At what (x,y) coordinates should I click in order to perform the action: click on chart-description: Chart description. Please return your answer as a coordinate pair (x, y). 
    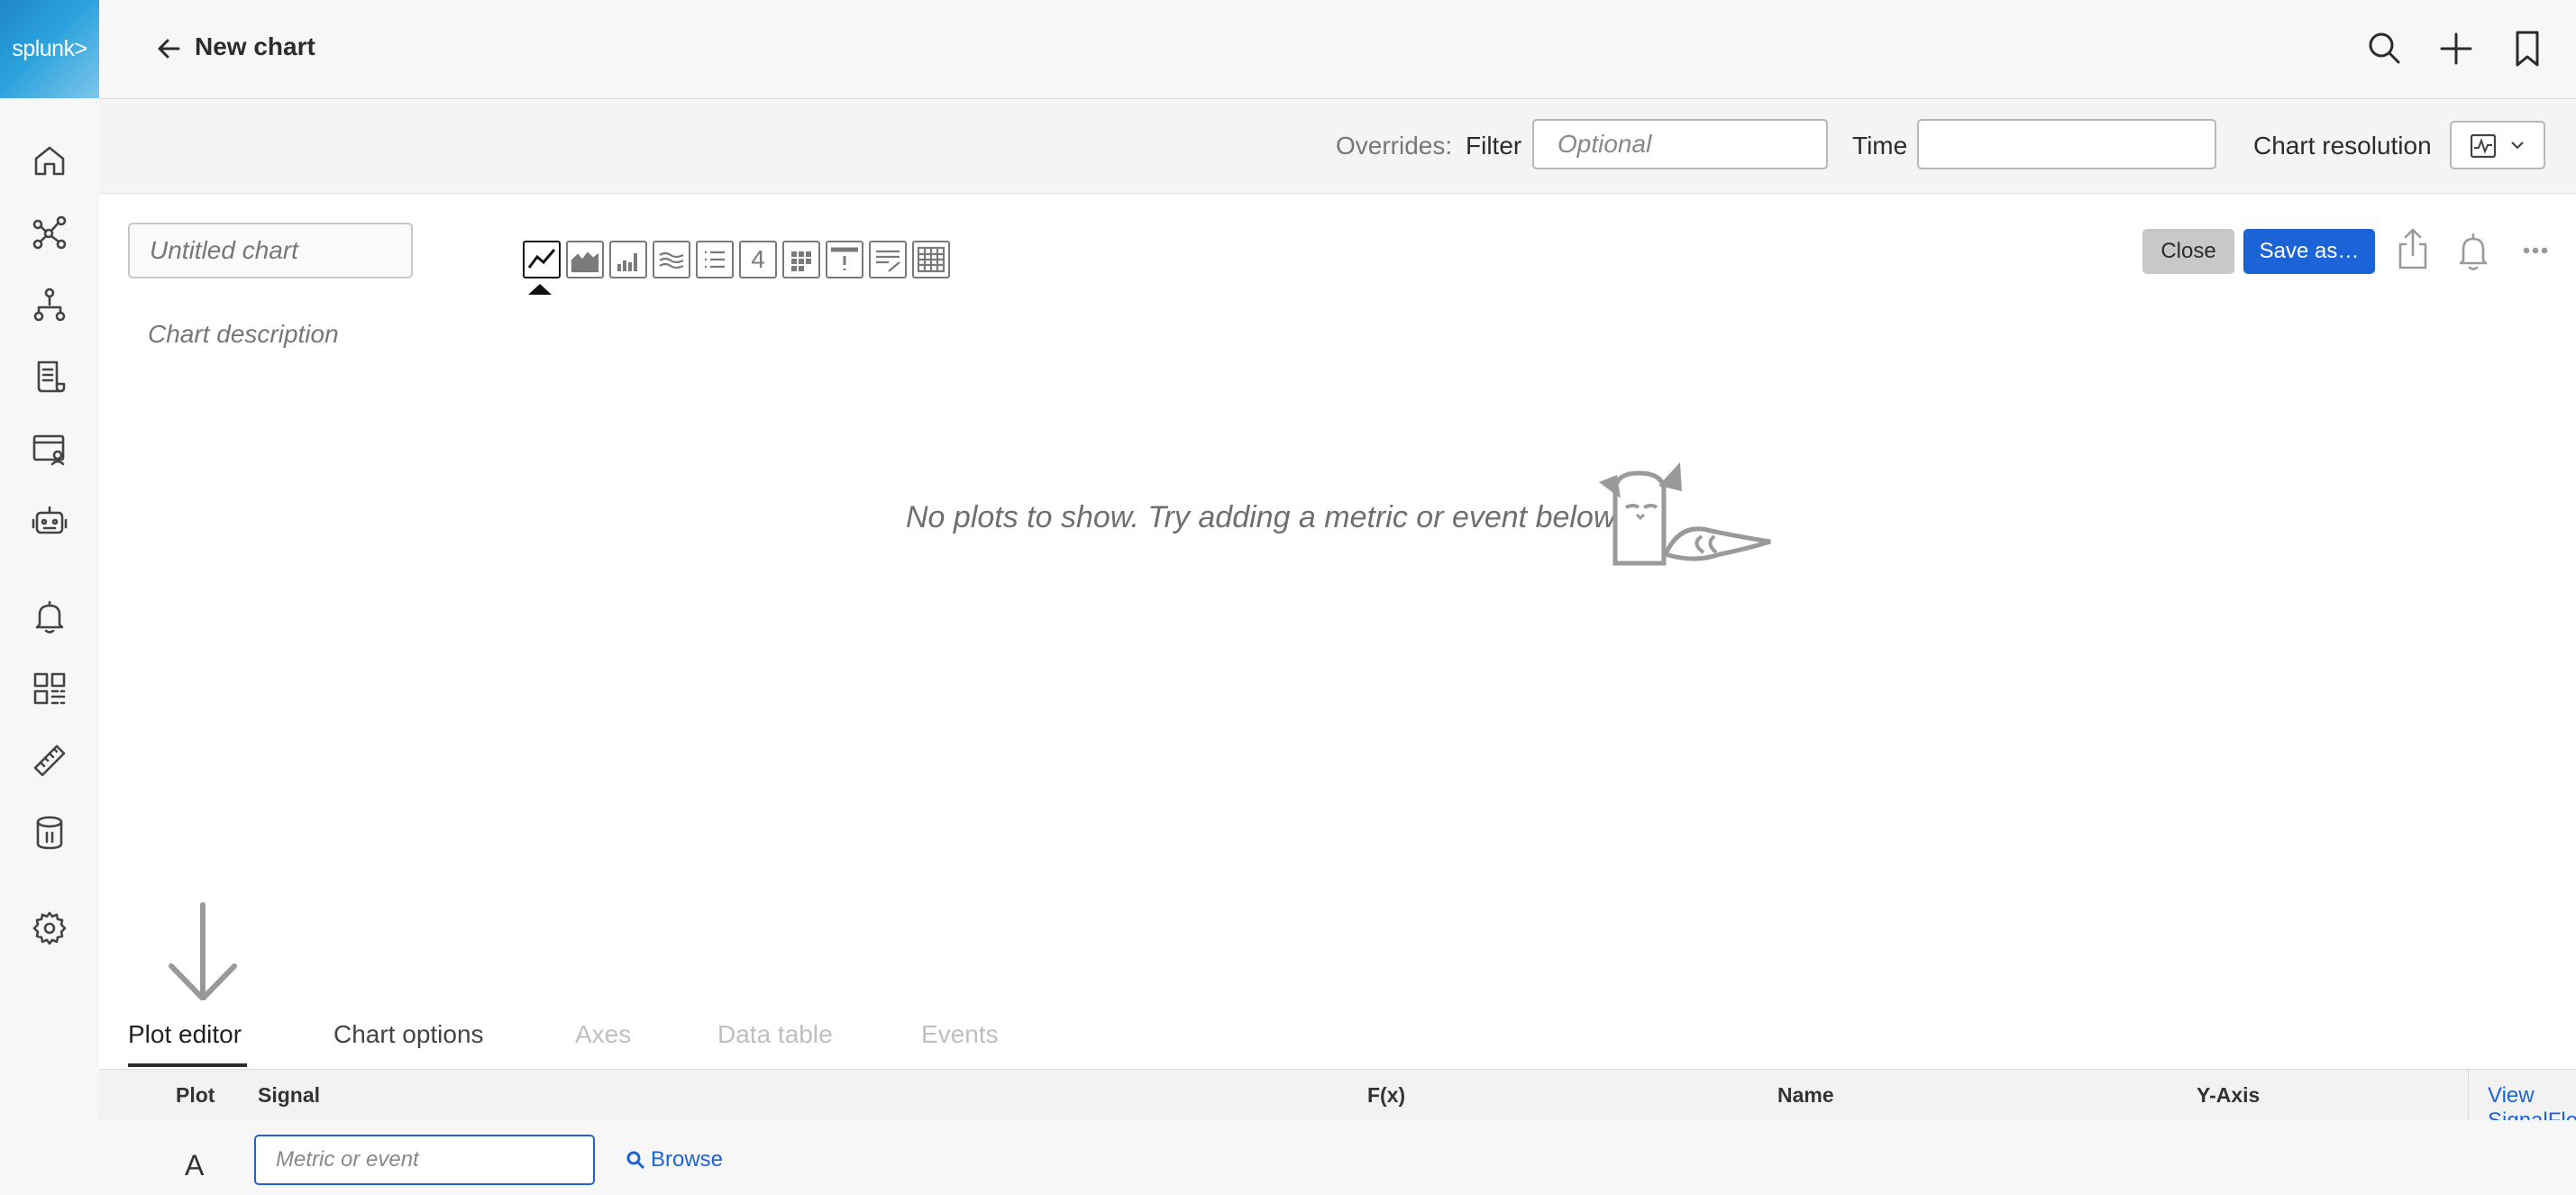
    Looking at the image, I should click on (244, 335).